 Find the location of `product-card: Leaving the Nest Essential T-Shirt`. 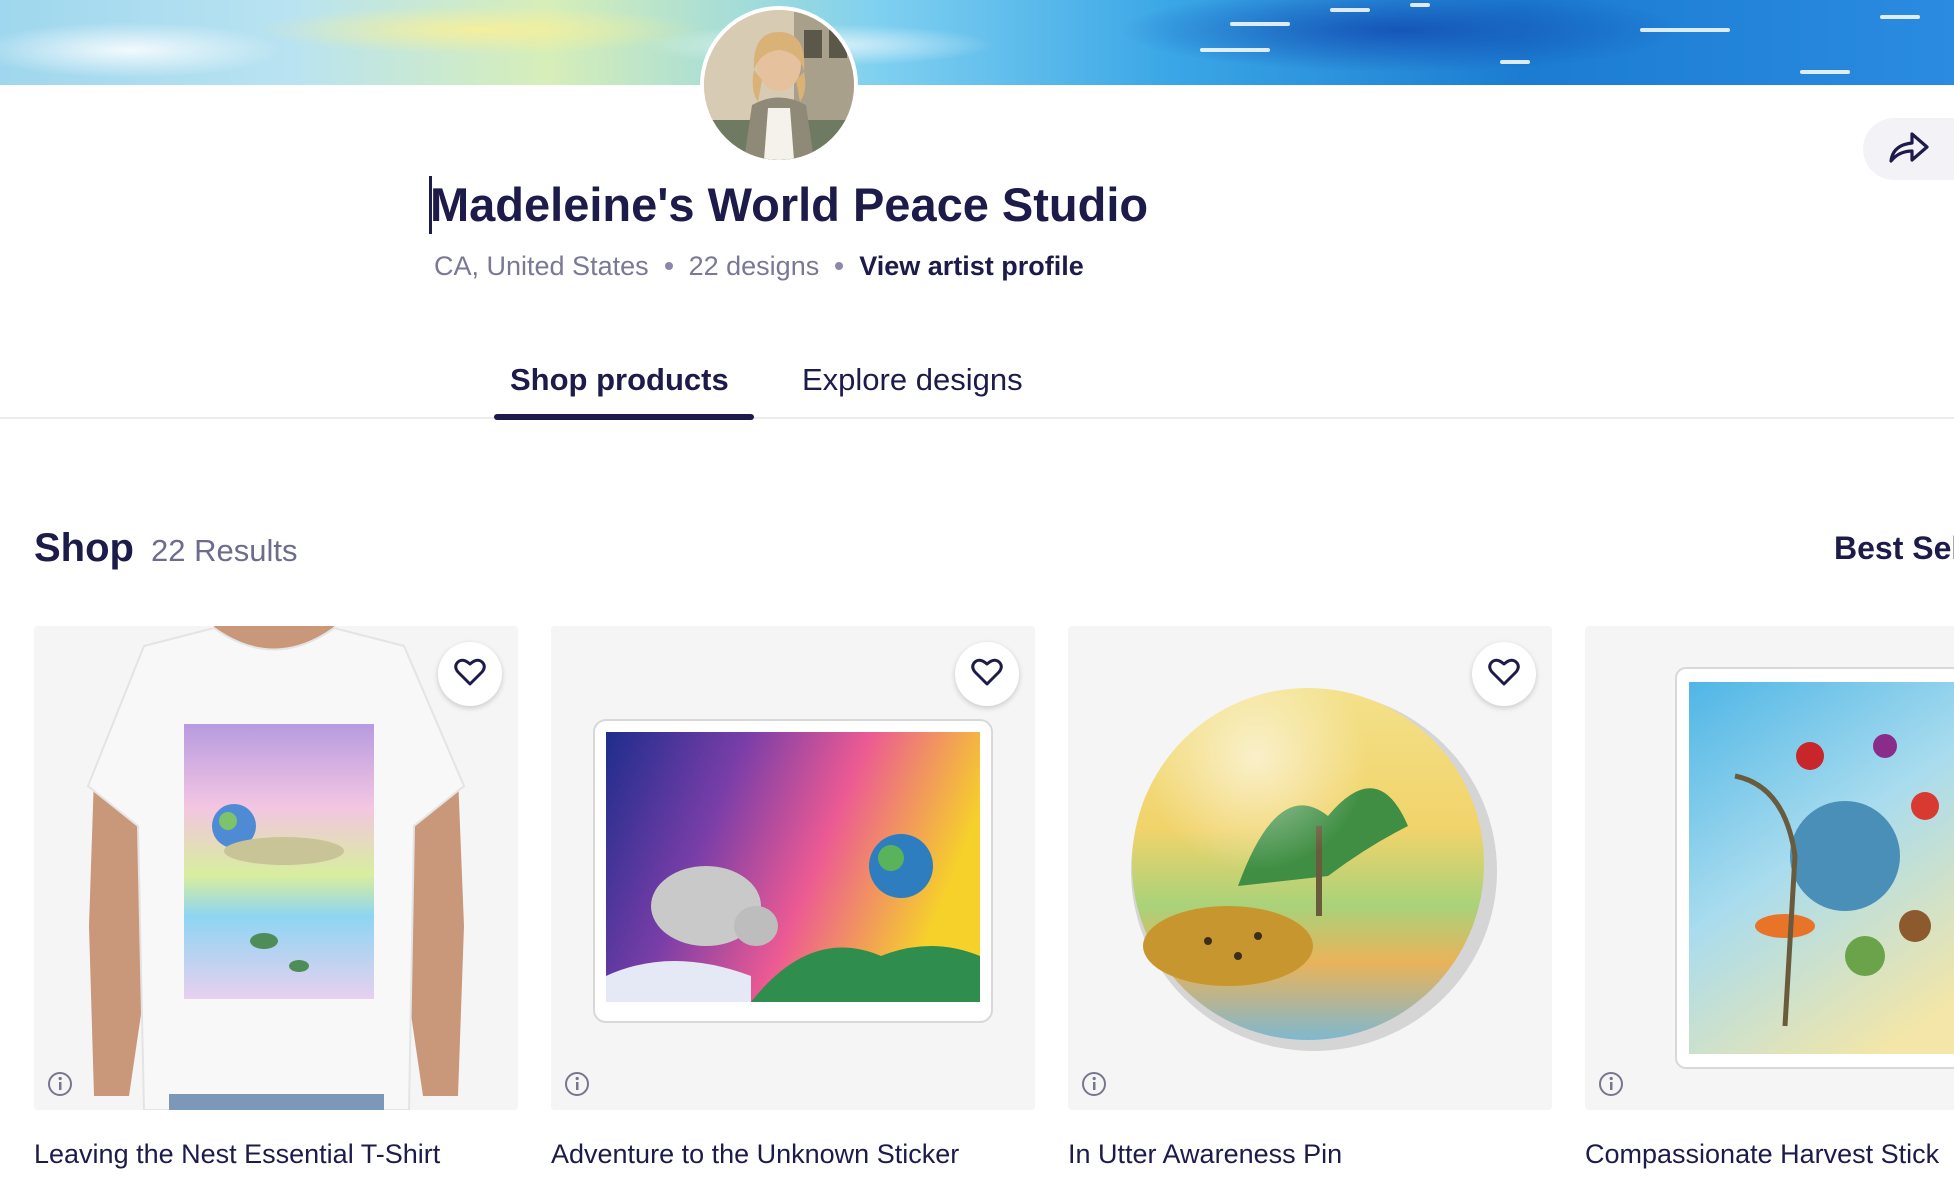

product-card: Leaving the Nest Essential T-Shirt is located at coordinates (276, 899).